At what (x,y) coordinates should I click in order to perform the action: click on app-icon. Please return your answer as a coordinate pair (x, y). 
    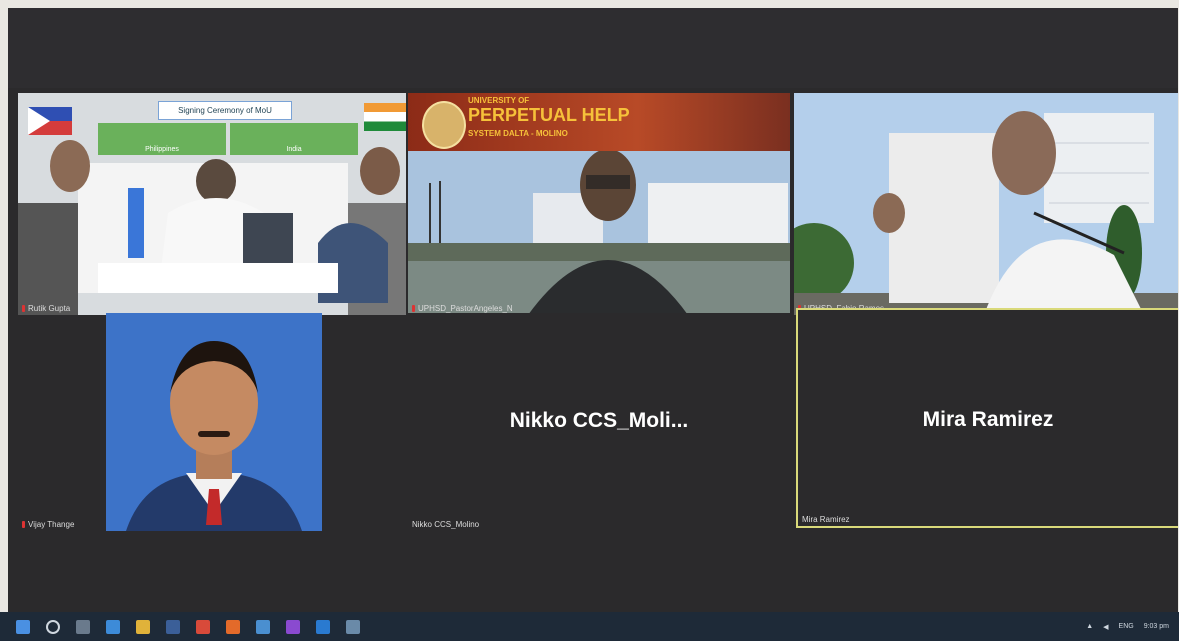
    Looking at the image, I should click on (293, 626).